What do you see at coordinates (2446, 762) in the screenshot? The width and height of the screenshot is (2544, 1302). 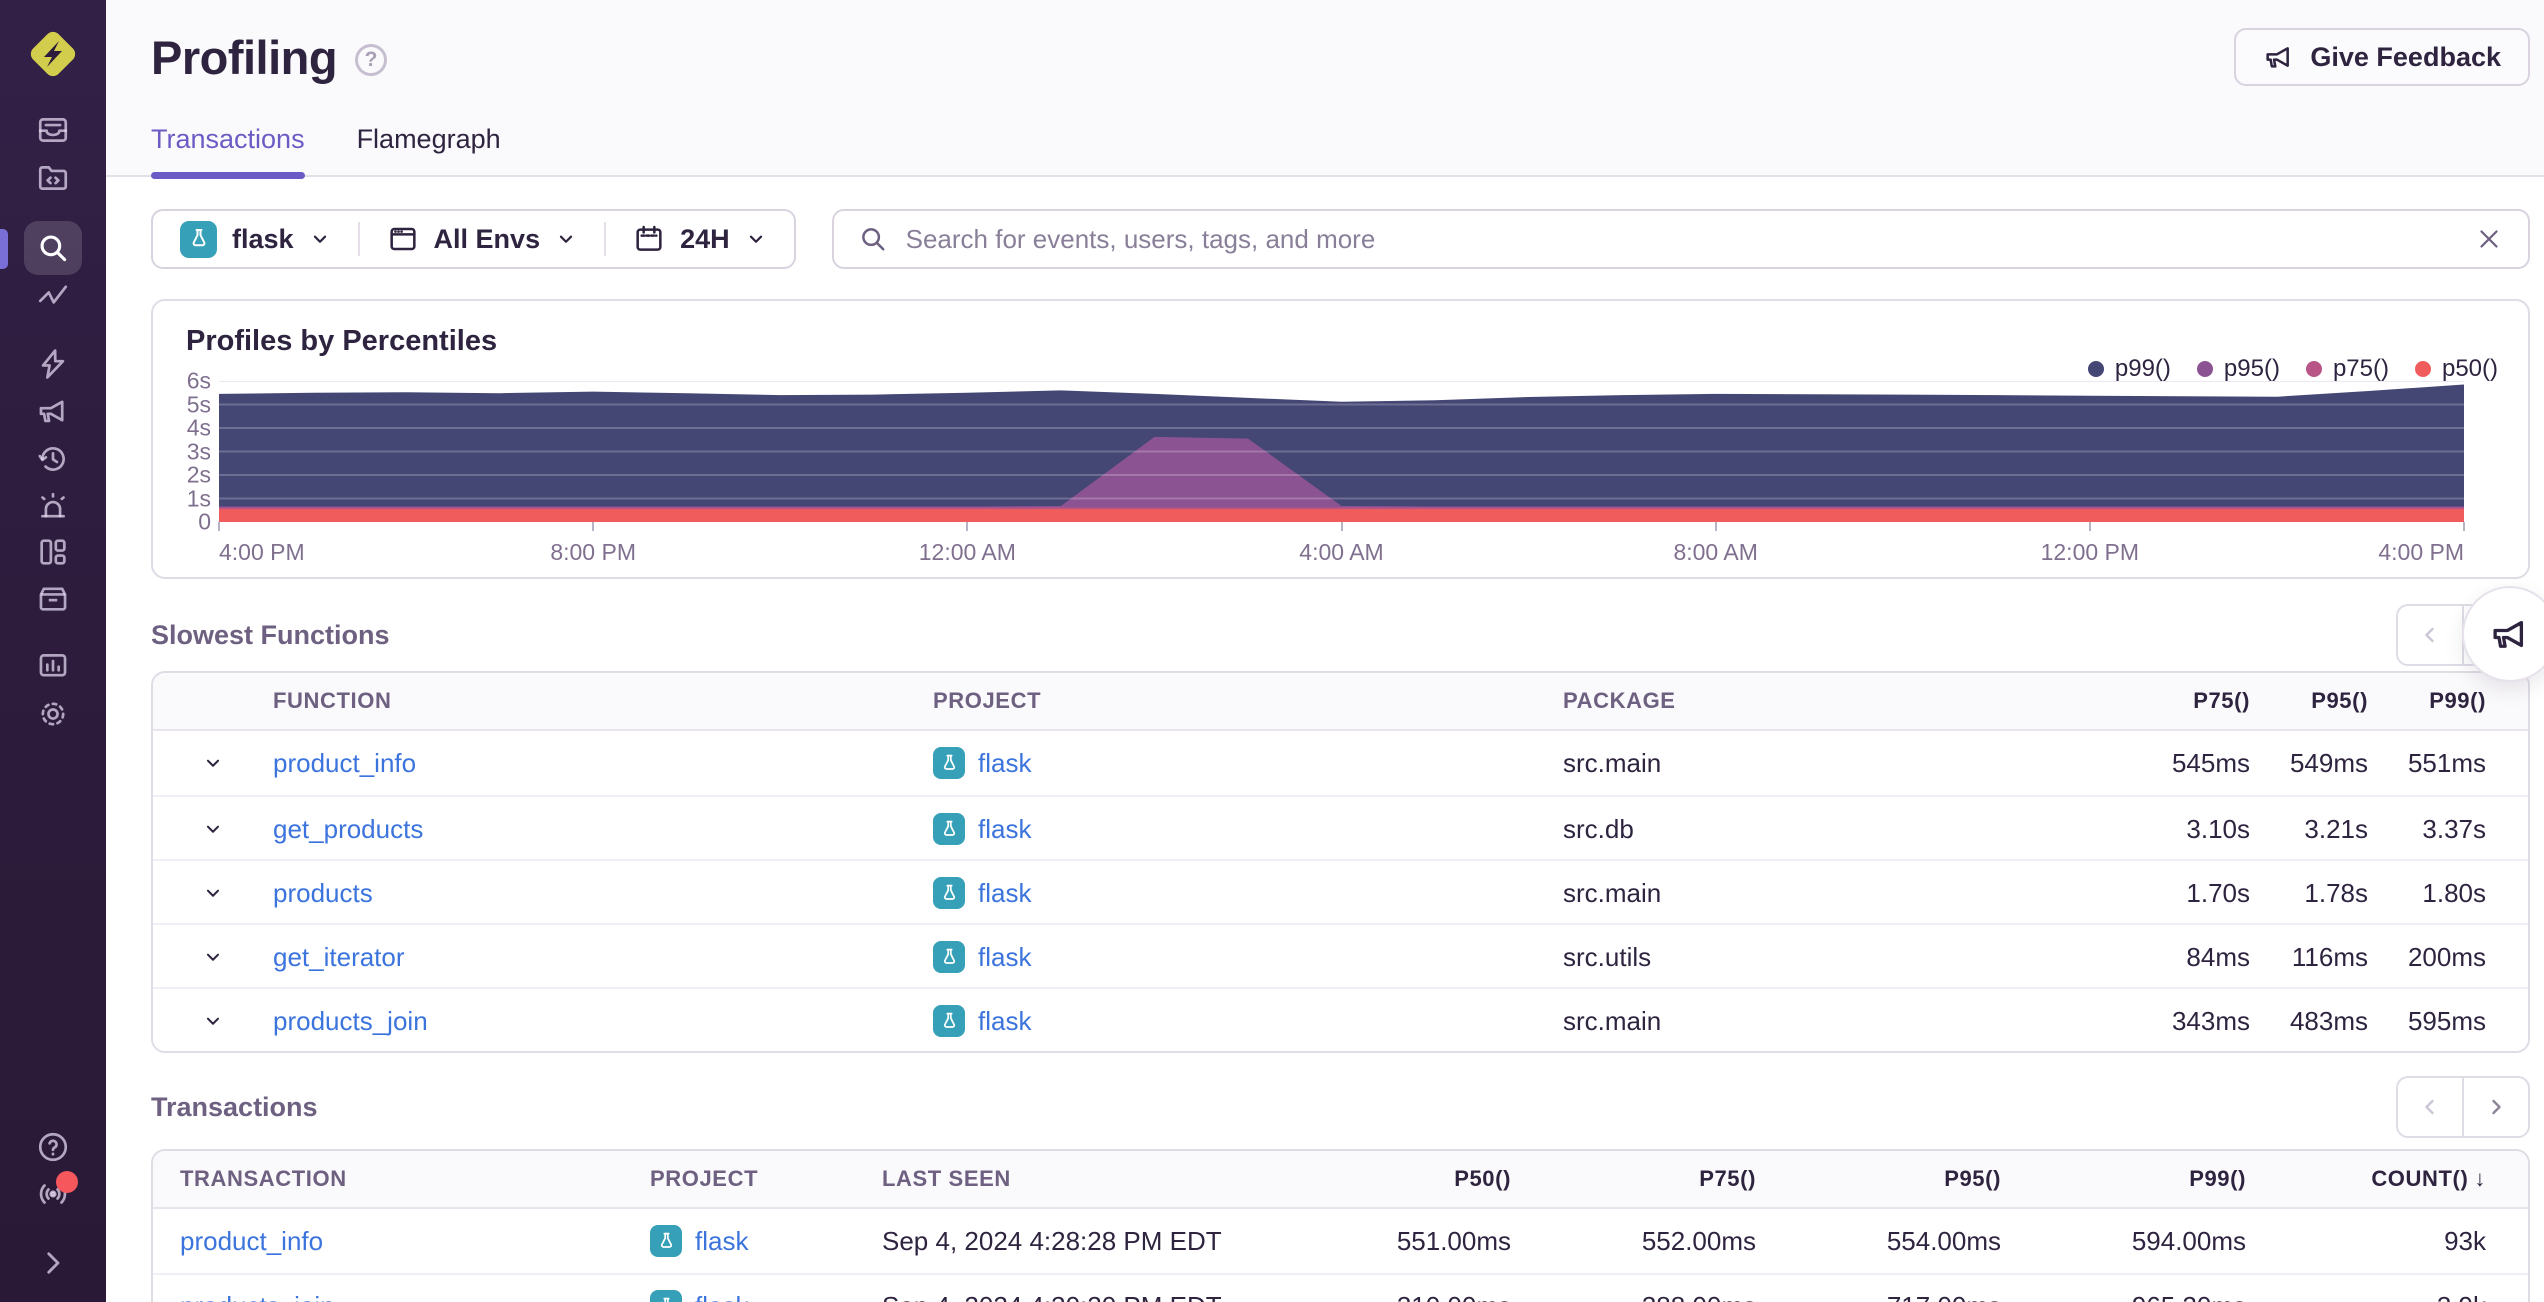 I see `p99-cell: 551ms` at bounding box center [2446, 762].